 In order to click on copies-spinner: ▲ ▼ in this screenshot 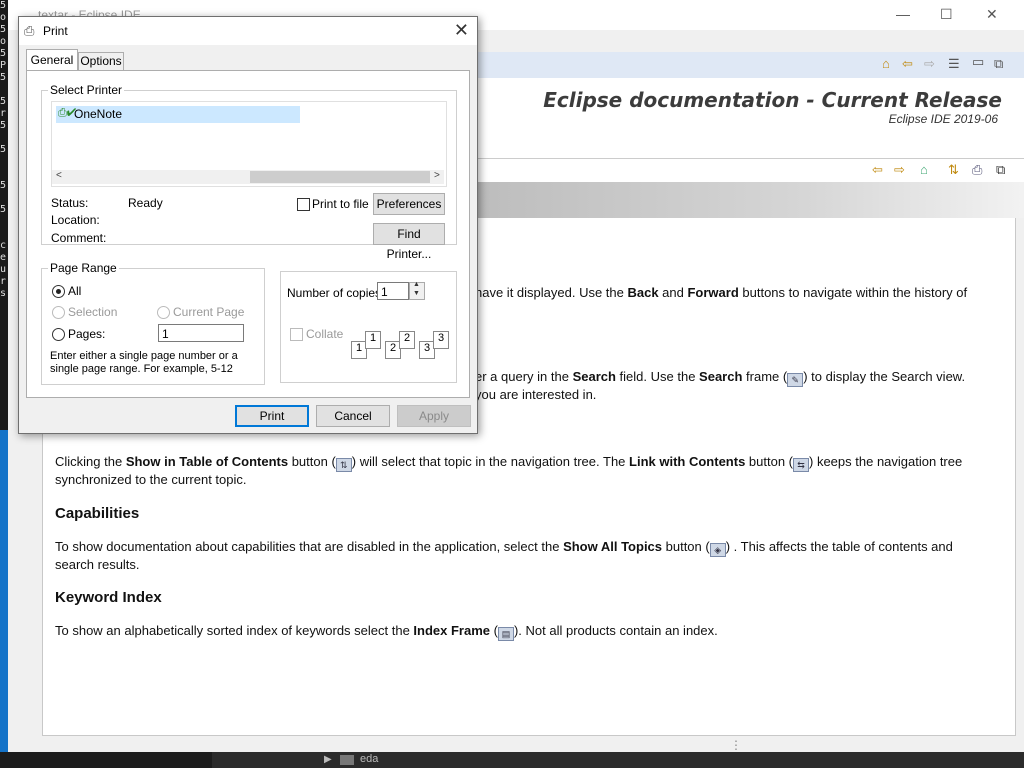, I will do `click(417, 290)`.